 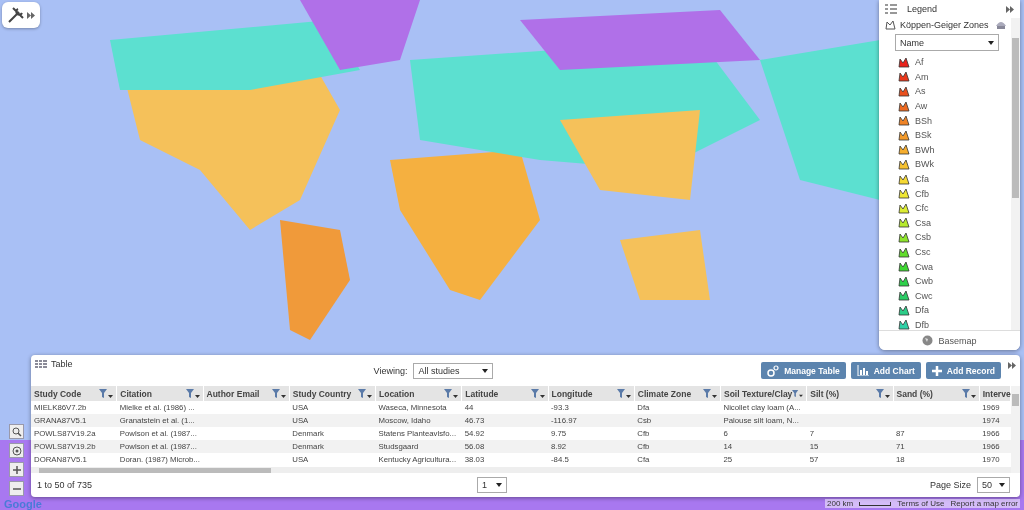 What do you see at coordinates (923, 135) in the screenshot?
I see `zone-label: BSk` at bounding box center [923, 135].